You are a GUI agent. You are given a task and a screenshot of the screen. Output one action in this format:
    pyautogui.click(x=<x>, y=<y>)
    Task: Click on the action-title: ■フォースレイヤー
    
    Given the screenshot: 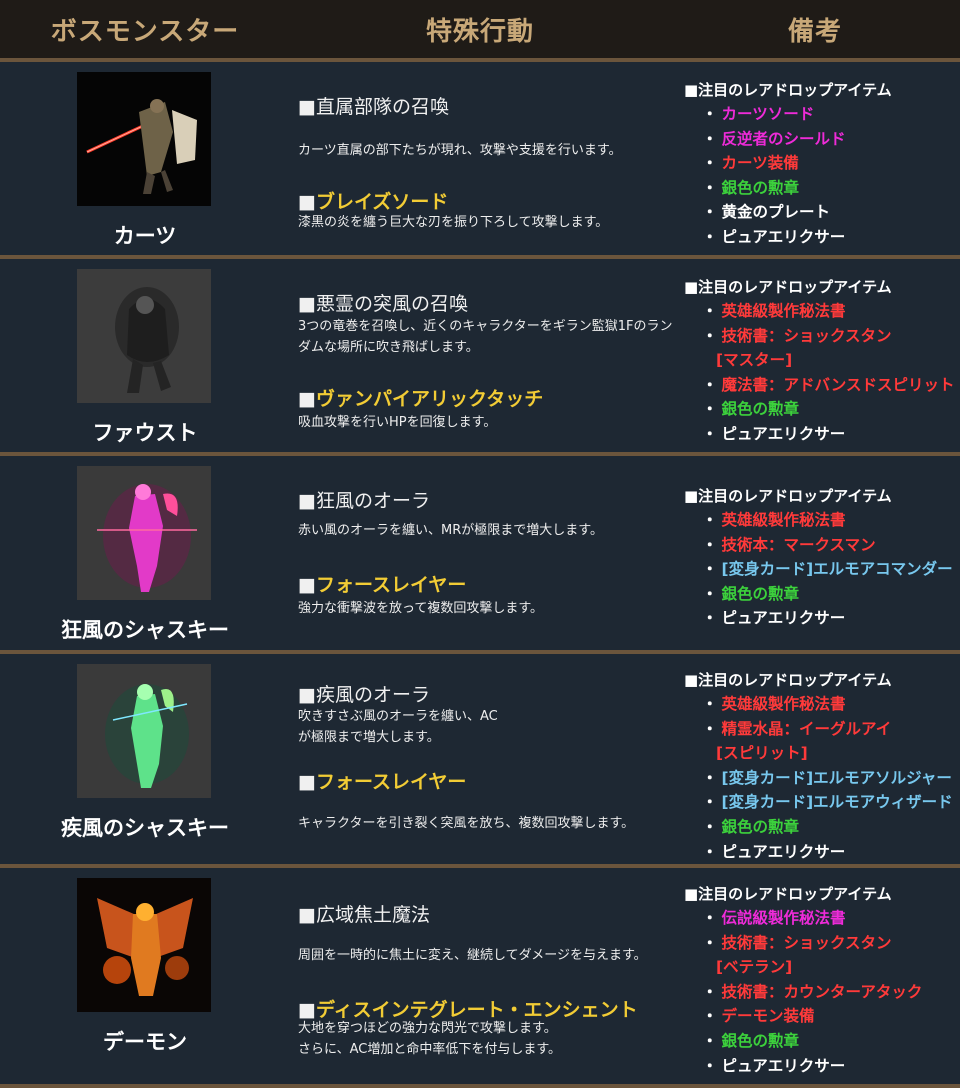 What is the action you would take?
    pyautogui.click(x=382, y=780)
    